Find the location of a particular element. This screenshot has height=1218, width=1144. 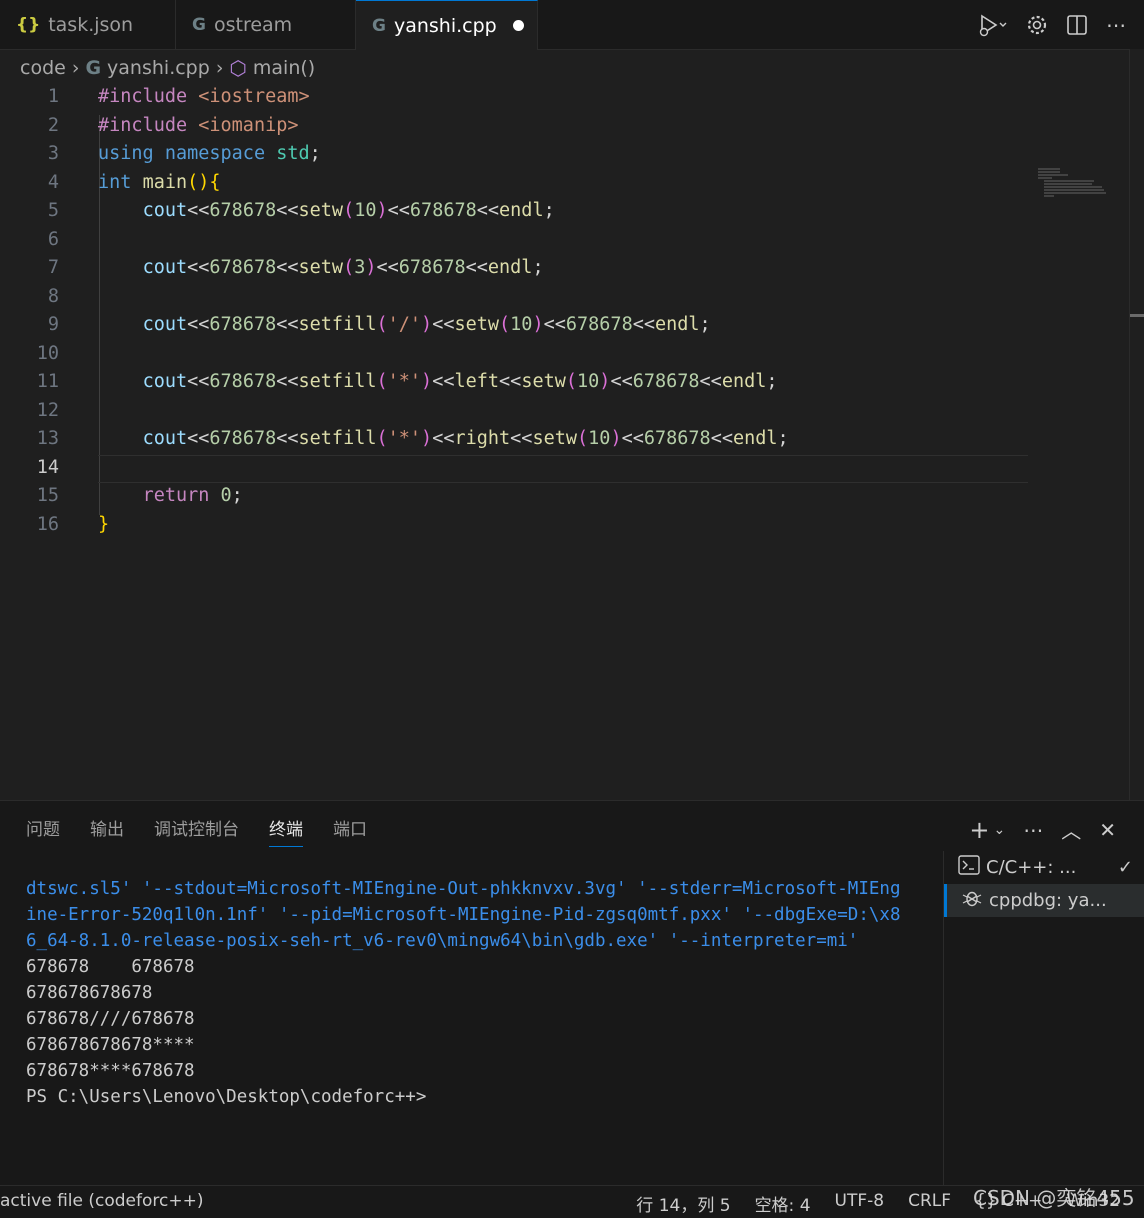

close-icon: ✕ is located at coordinates (1107, 830).